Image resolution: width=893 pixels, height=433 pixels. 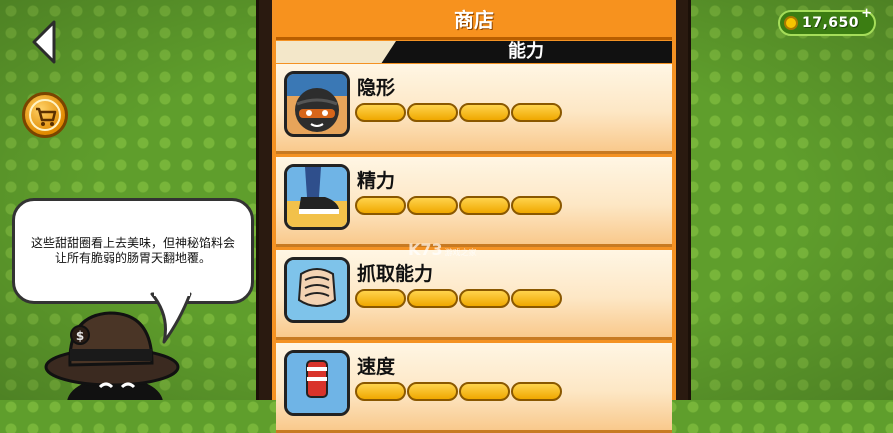 What do you see at coordinates (395, 274) in the screenshot?
I see `ability-name: 抓取能力` at bounding box center [395, 274].